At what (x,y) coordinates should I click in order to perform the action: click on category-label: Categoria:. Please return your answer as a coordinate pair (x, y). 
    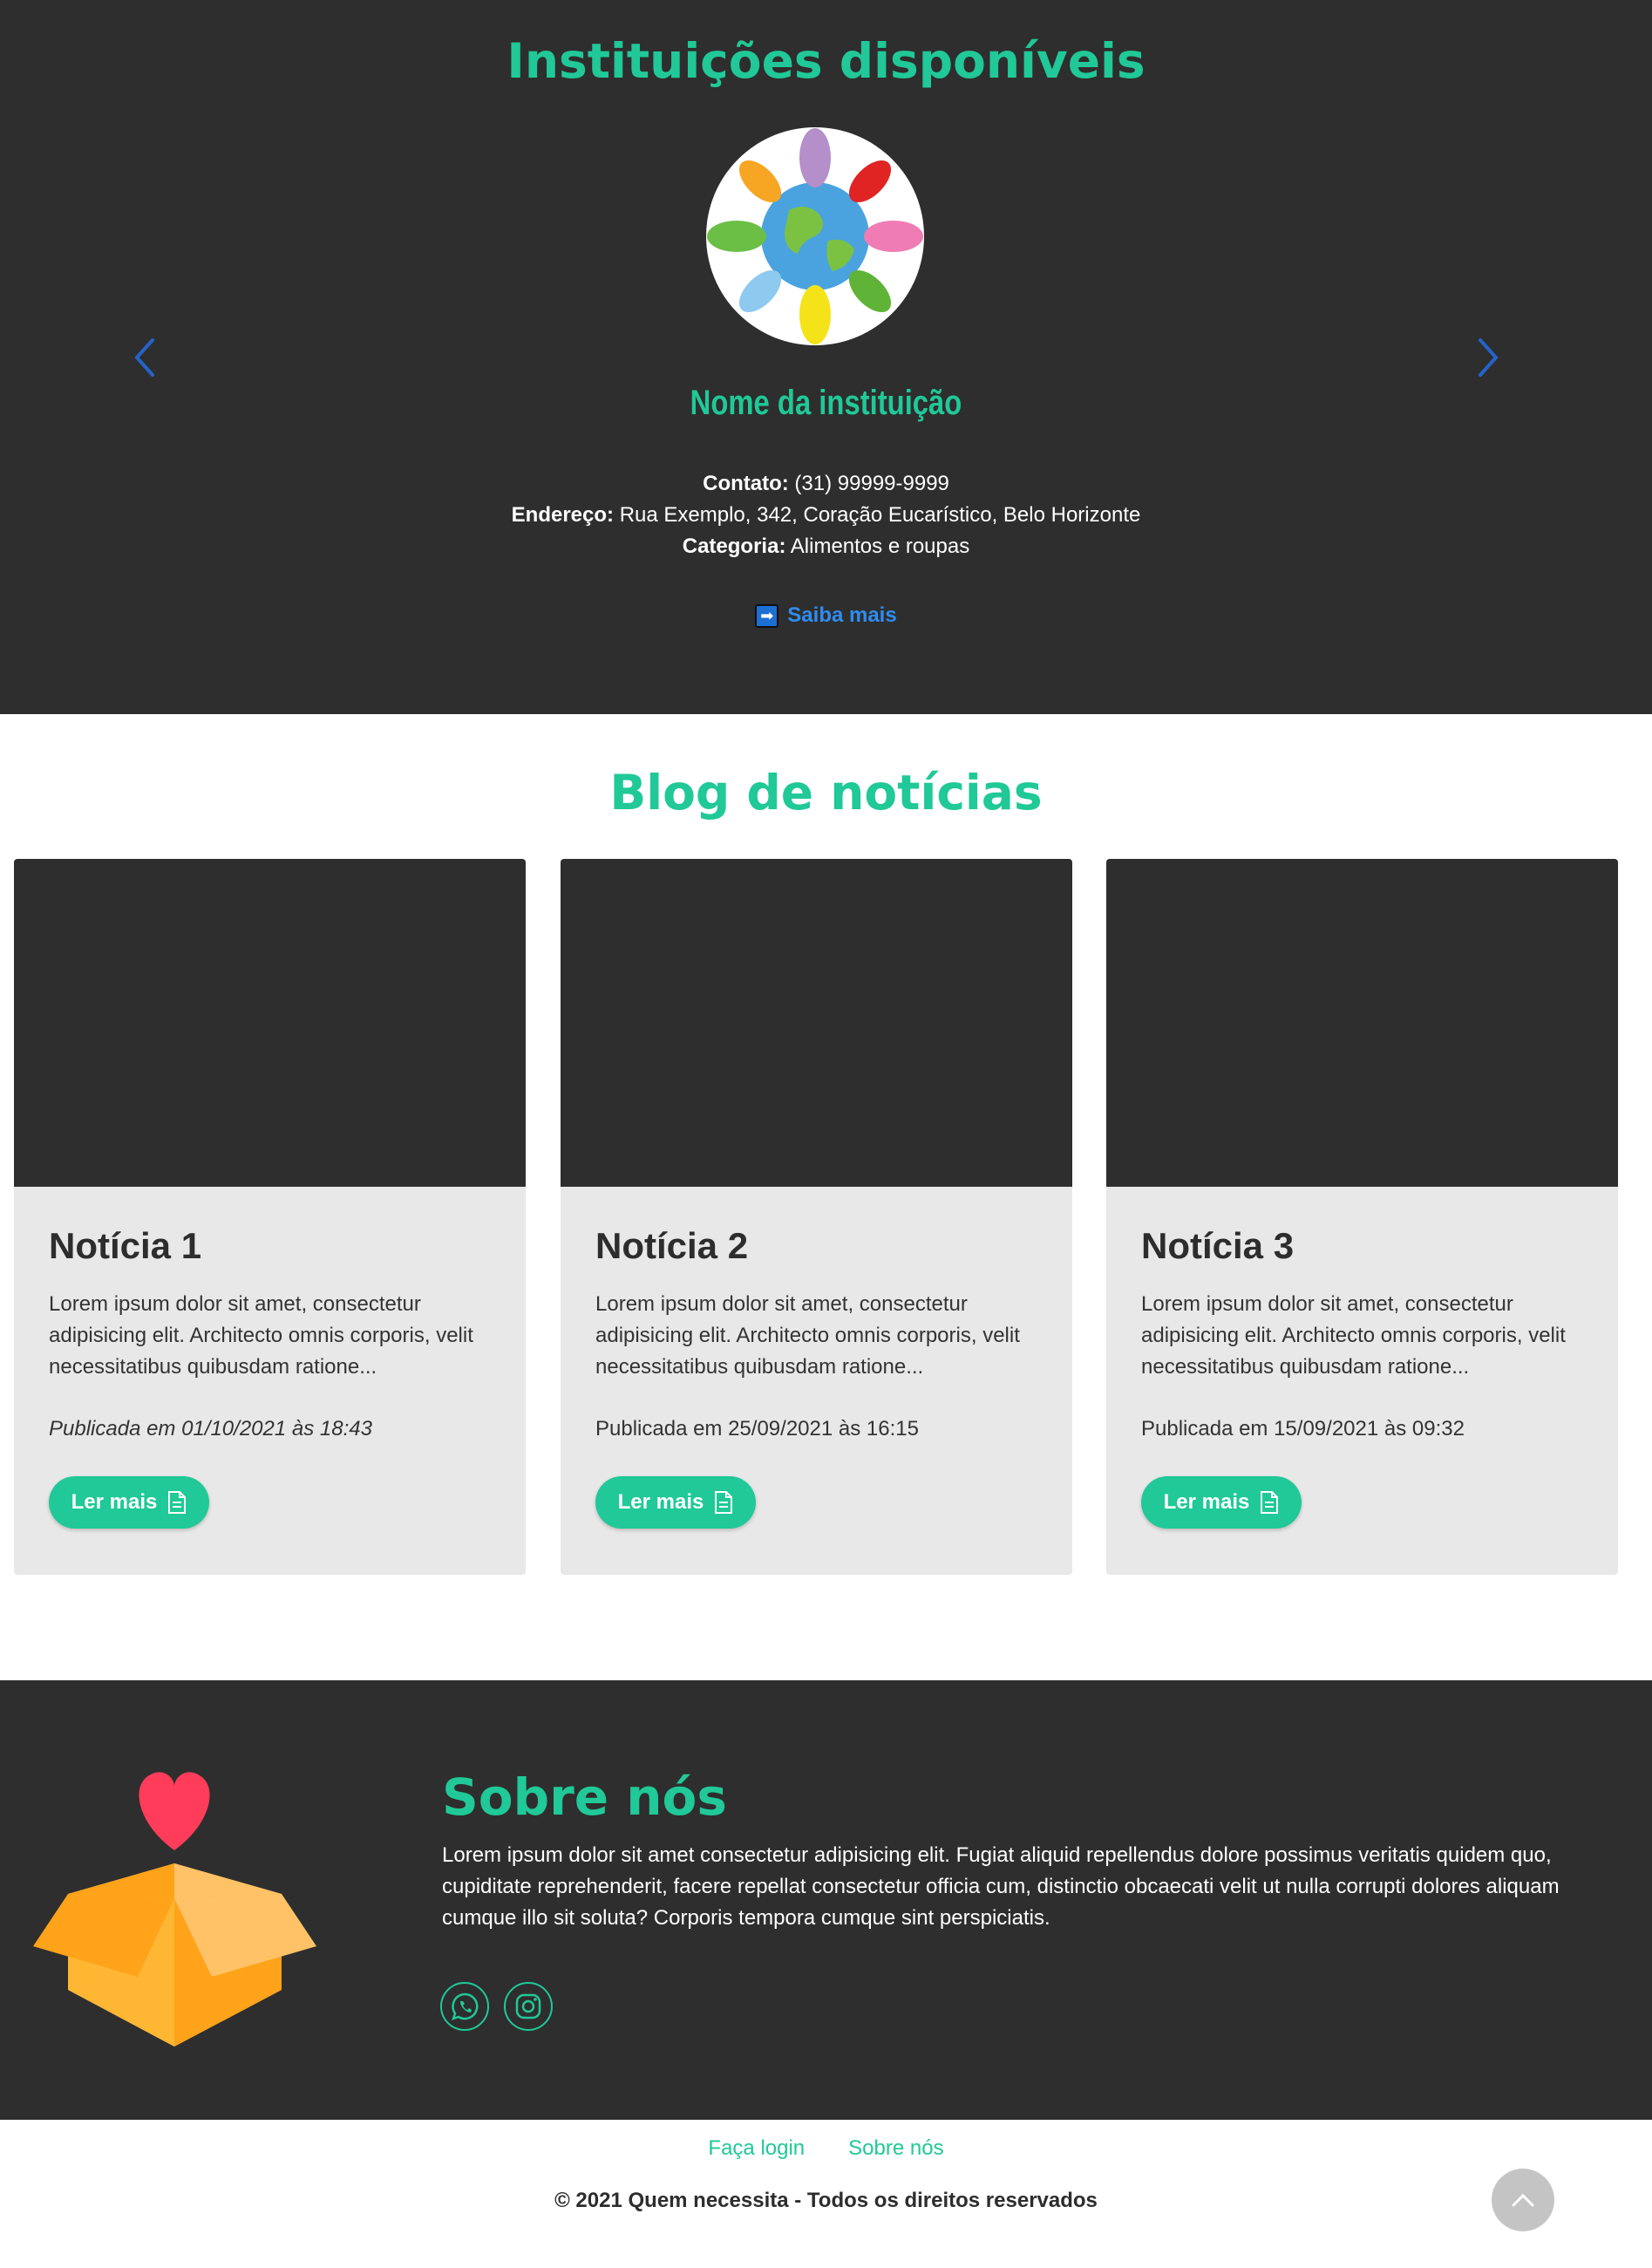
    Looking at the image, I should click on (734, 546).